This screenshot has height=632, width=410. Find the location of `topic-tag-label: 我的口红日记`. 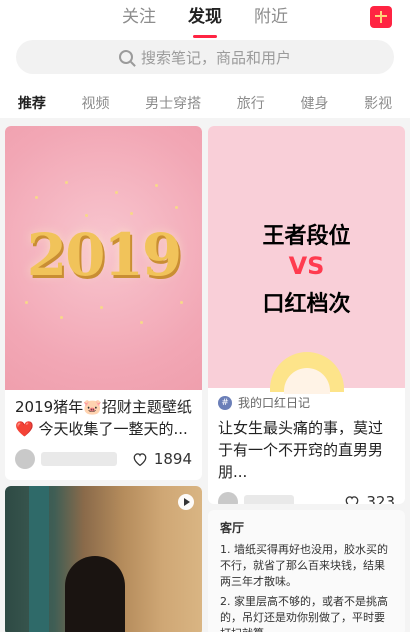

topic-tag-label: 我的口红日记 is located at coordinates (274, 403).